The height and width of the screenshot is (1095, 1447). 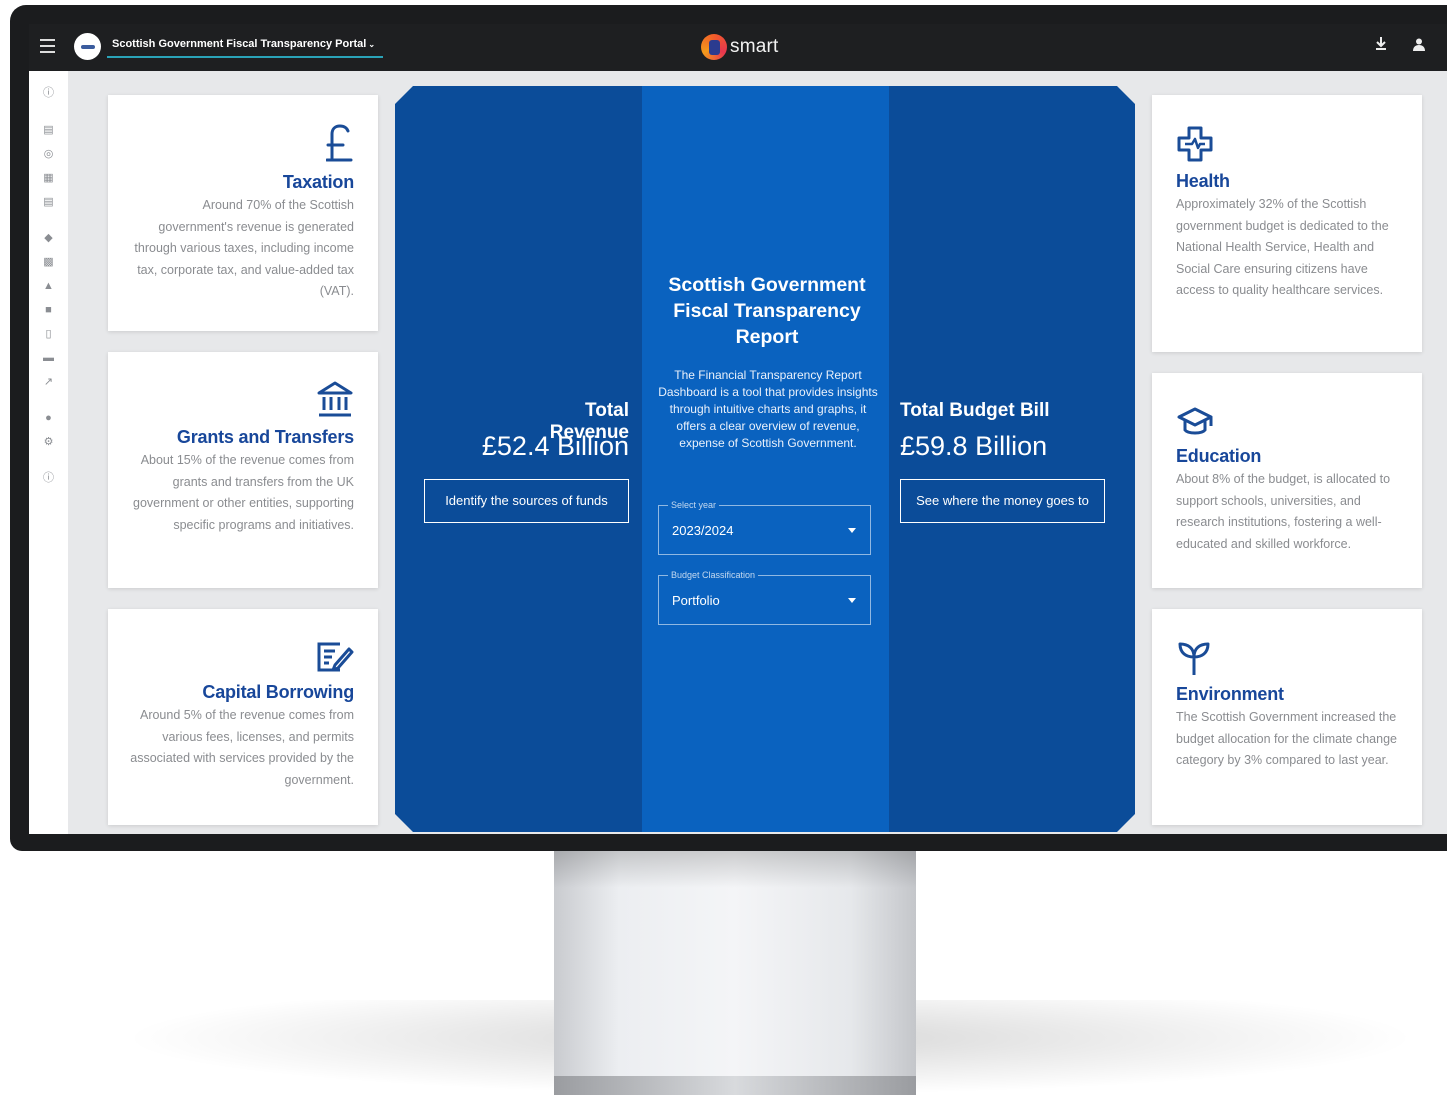 What do you see at coordinates (1381, 46) in the screenshot?
I see `download-icon` at bounding box center [1381, 46].